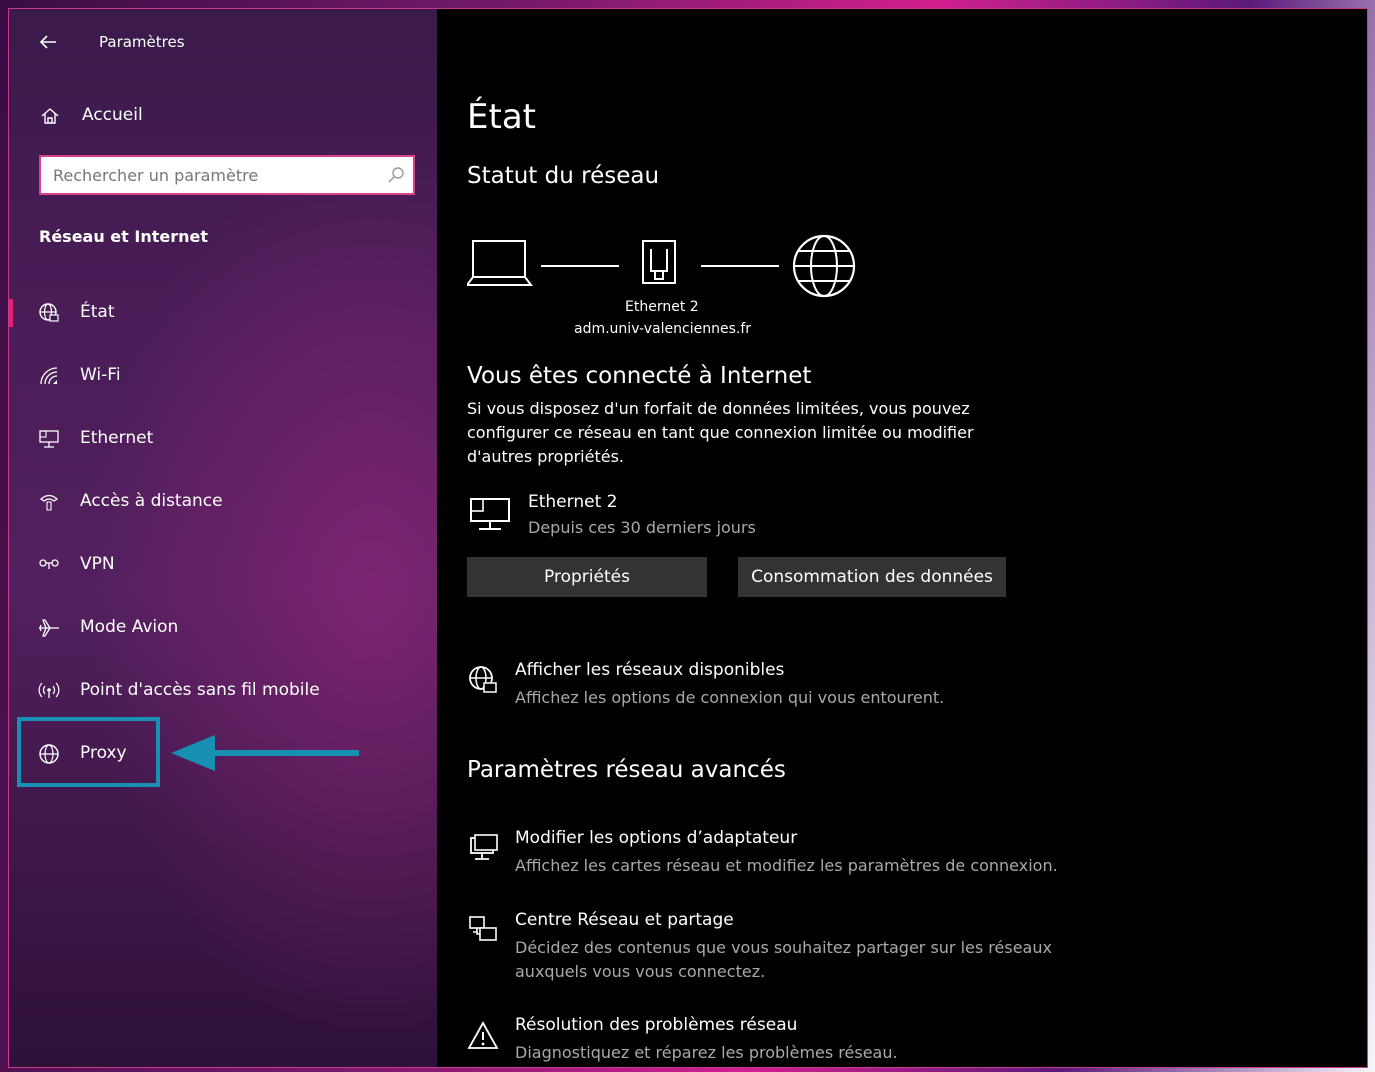 Image resolution: width=1375 pixels, height=1072 pixels. Describe the element at coordinates (659, 262) in the screenshot. I see `ethernet-port-icon` at that location.